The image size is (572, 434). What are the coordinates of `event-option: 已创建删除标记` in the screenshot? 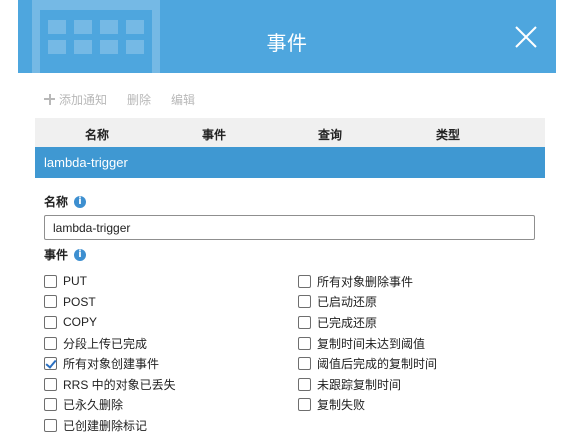 It's located at (110, 424).